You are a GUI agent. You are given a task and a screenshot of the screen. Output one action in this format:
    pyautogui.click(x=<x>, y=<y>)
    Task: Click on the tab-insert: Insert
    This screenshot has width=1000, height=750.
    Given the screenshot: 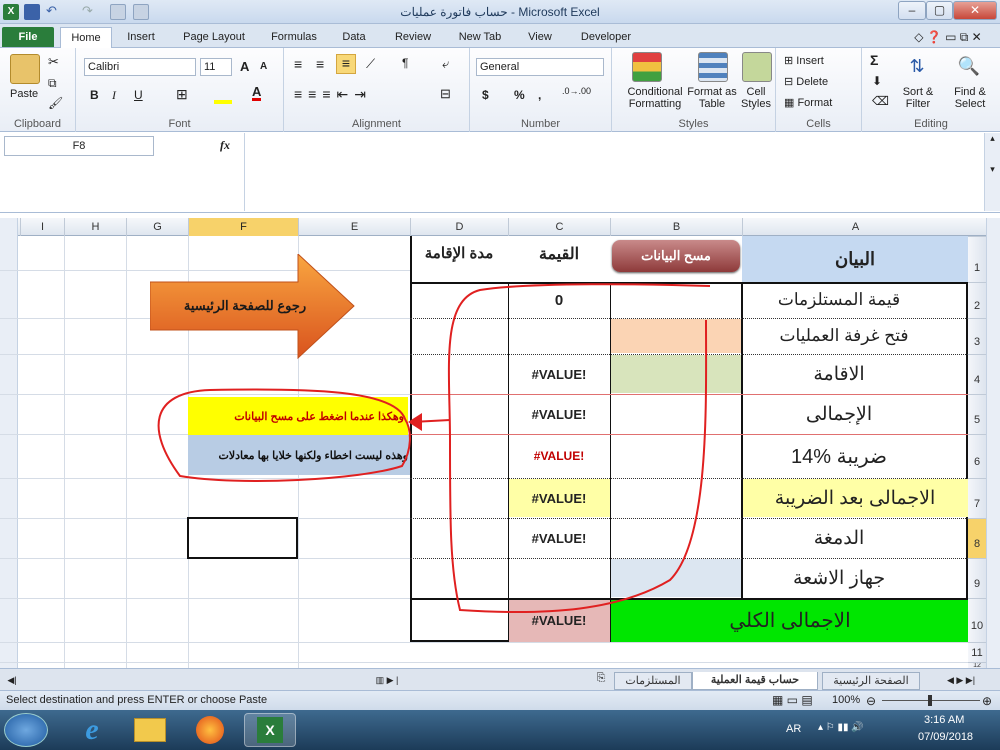 What is the action you would take?
    pyautogui.click(x=141, y=37)
    